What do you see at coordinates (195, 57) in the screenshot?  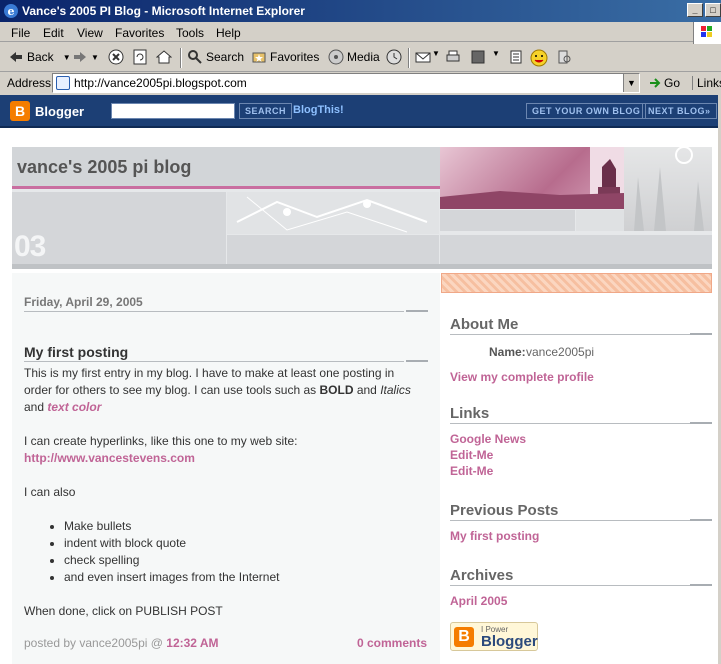 I see `search-icon` at bounding box center [195, 57].